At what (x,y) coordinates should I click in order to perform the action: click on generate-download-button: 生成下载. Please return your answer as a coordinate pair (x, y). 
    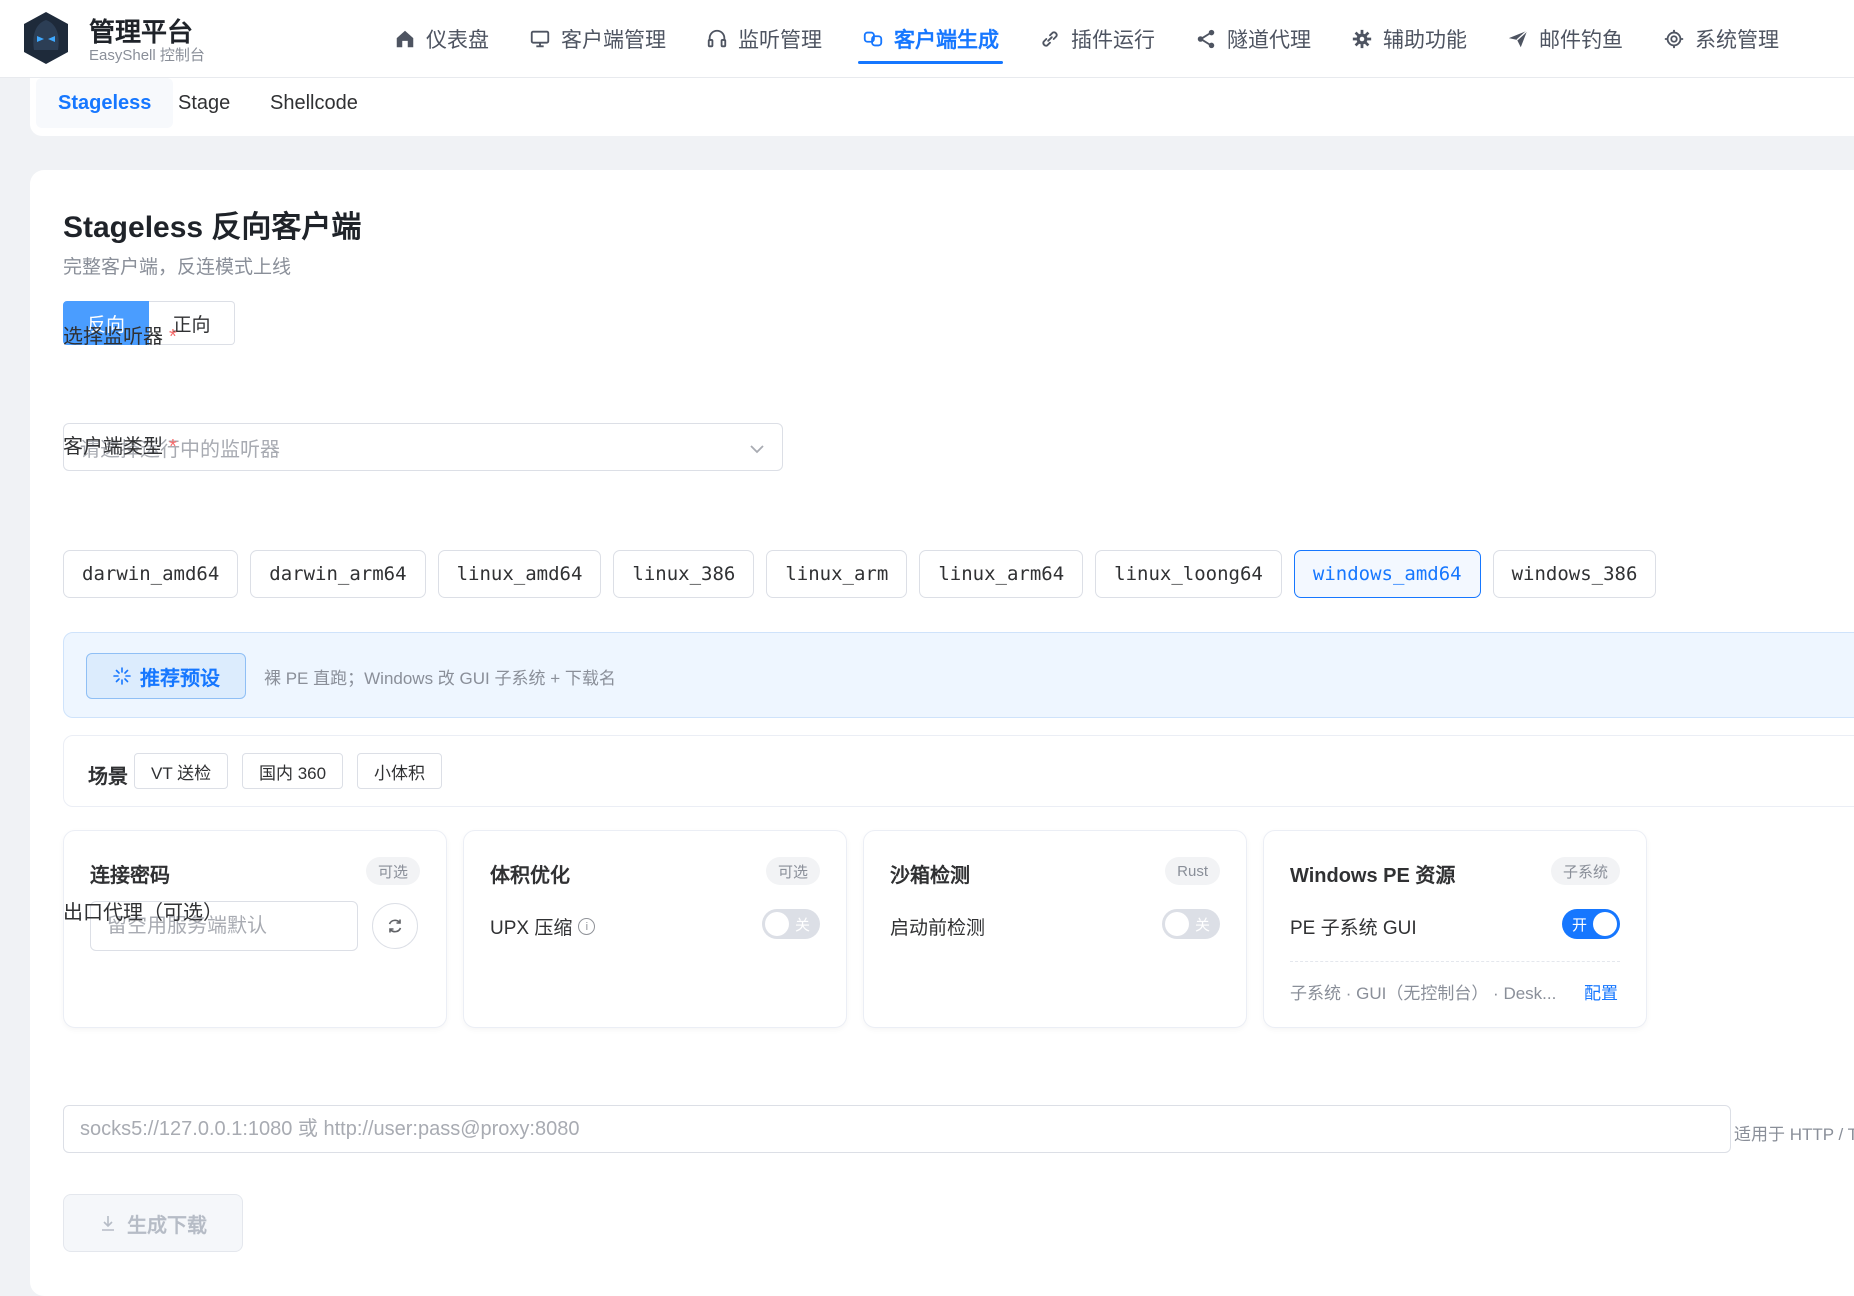
    Looking at the image, I should click on (153, 1223).